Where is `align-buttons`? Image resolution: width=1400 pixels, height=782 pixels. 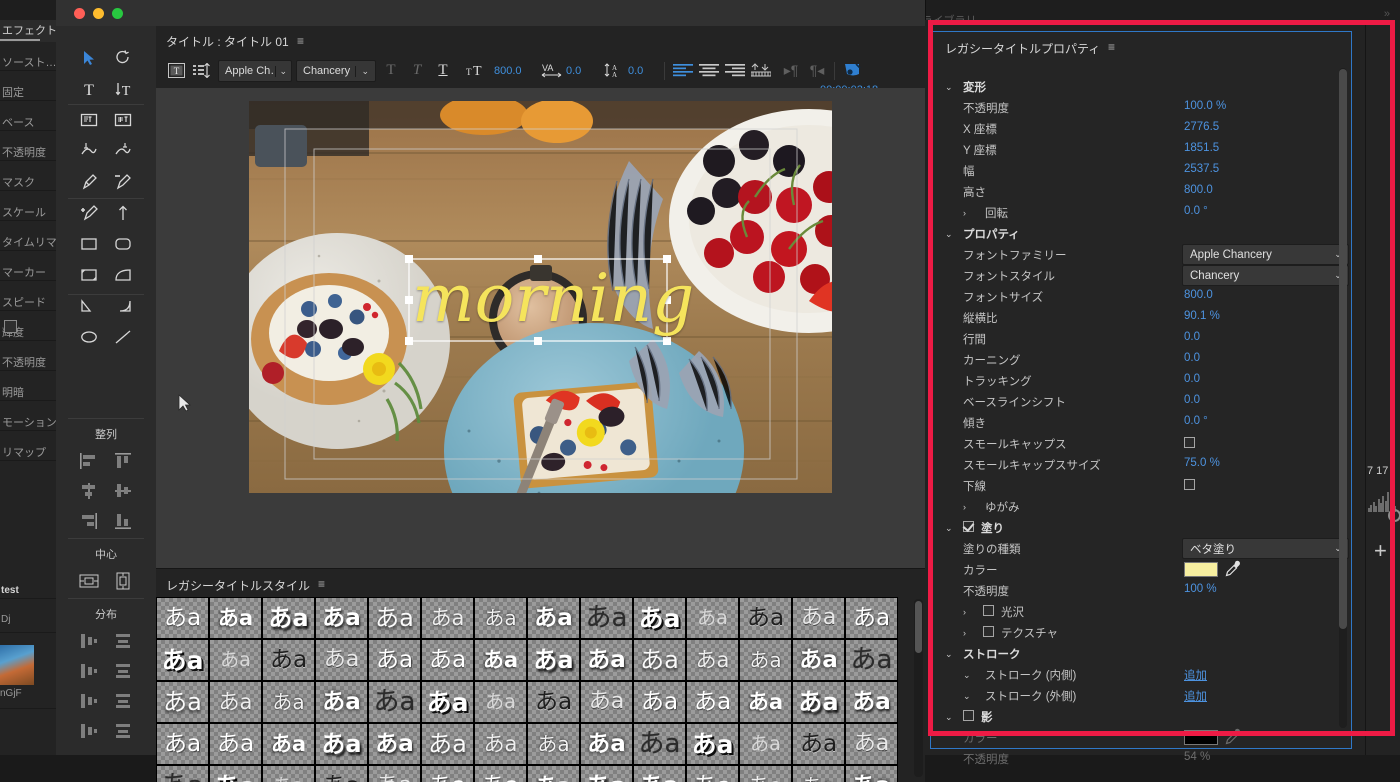 align-buttons is located at coordinates (106, 491).